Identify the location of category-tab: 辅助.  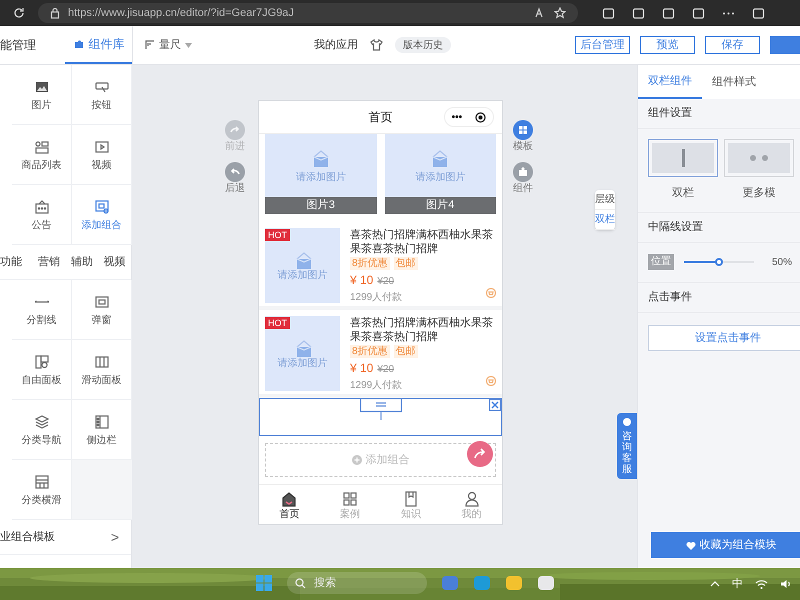
(82, 262).